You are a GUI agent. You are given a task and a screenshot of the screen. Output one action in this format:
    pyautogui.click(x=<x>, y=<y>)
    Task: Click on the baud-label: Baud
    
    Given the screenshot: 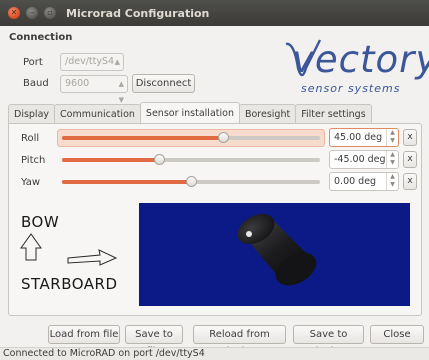 What is the action you would take?
    pyautogui.click(x=36, y=83)
    